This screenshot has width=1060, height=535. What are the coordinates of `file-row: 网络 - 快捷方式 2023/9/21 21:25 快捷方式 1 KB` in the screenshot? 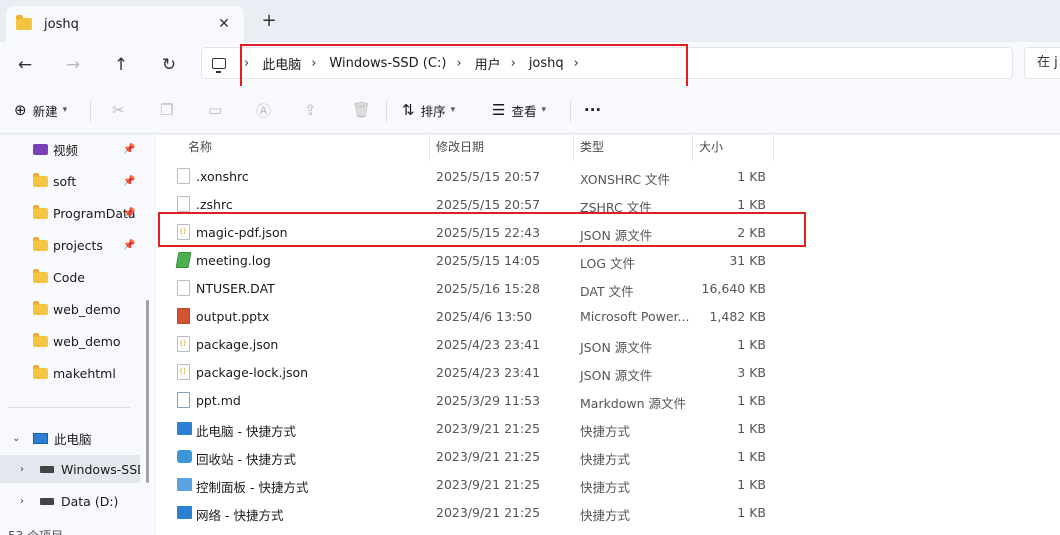 It's located at (486, 513).